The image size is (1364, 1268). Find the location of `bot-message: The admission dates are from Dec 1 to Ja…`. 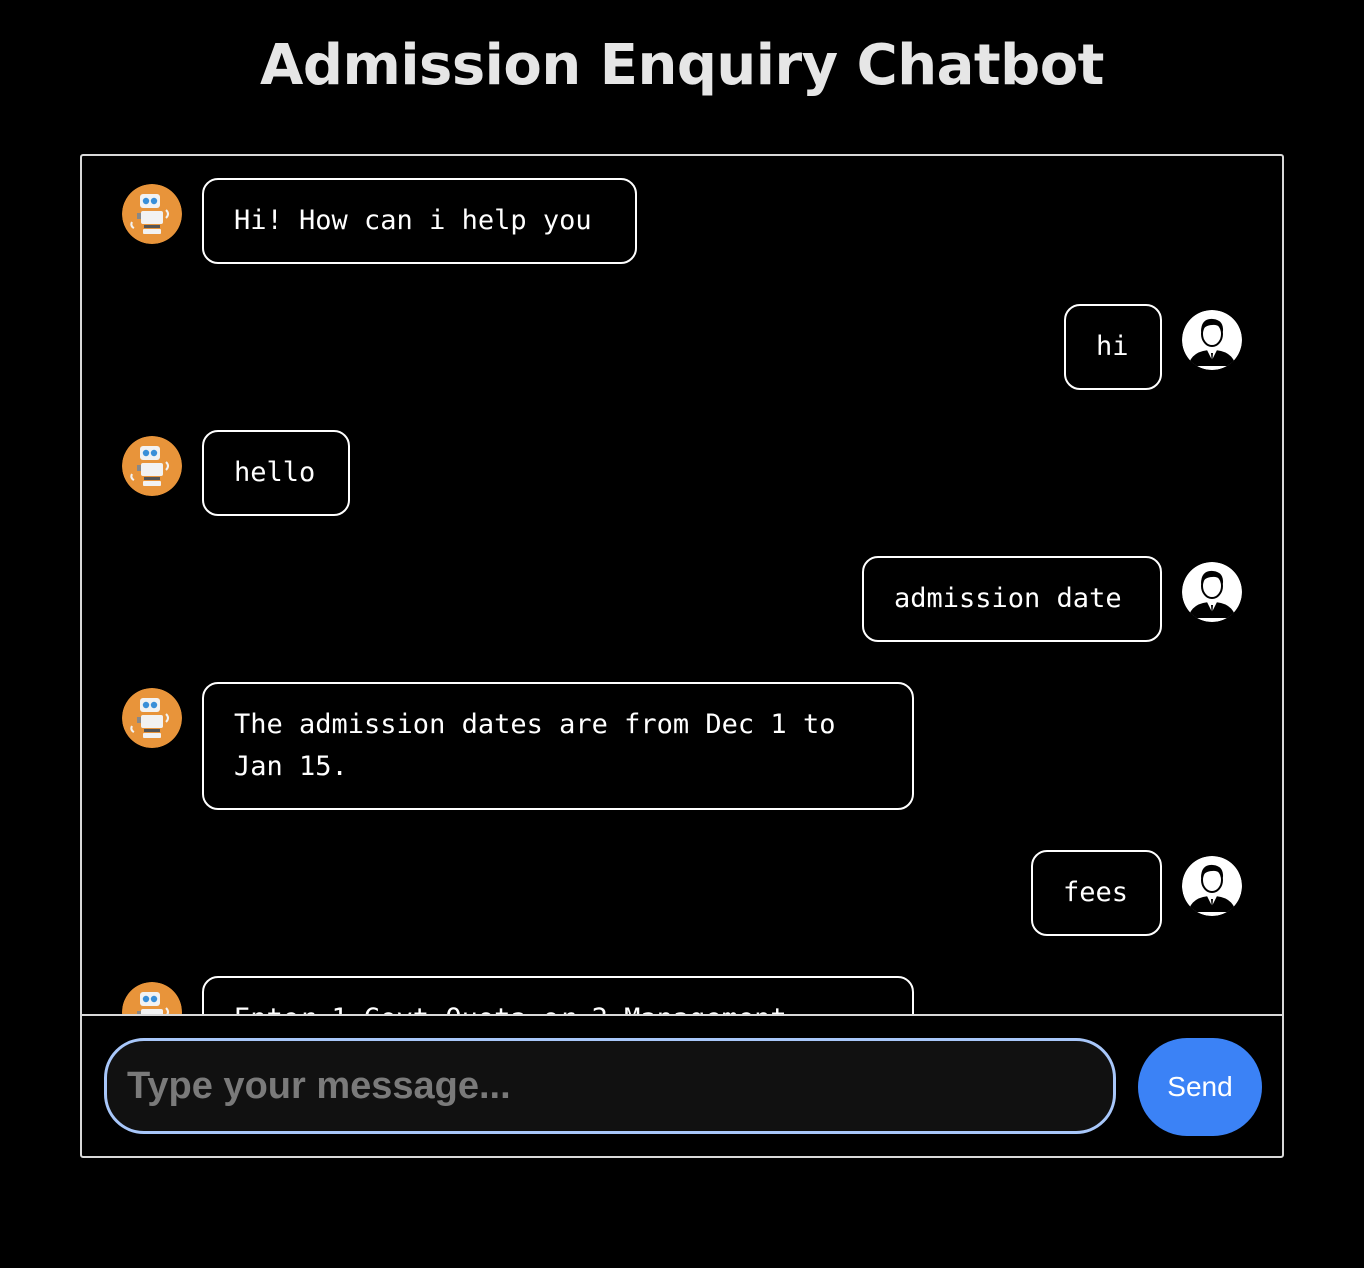

bot-message: The admission dates are from Dec 1 to Ja… is located at coordinates (518, 746).